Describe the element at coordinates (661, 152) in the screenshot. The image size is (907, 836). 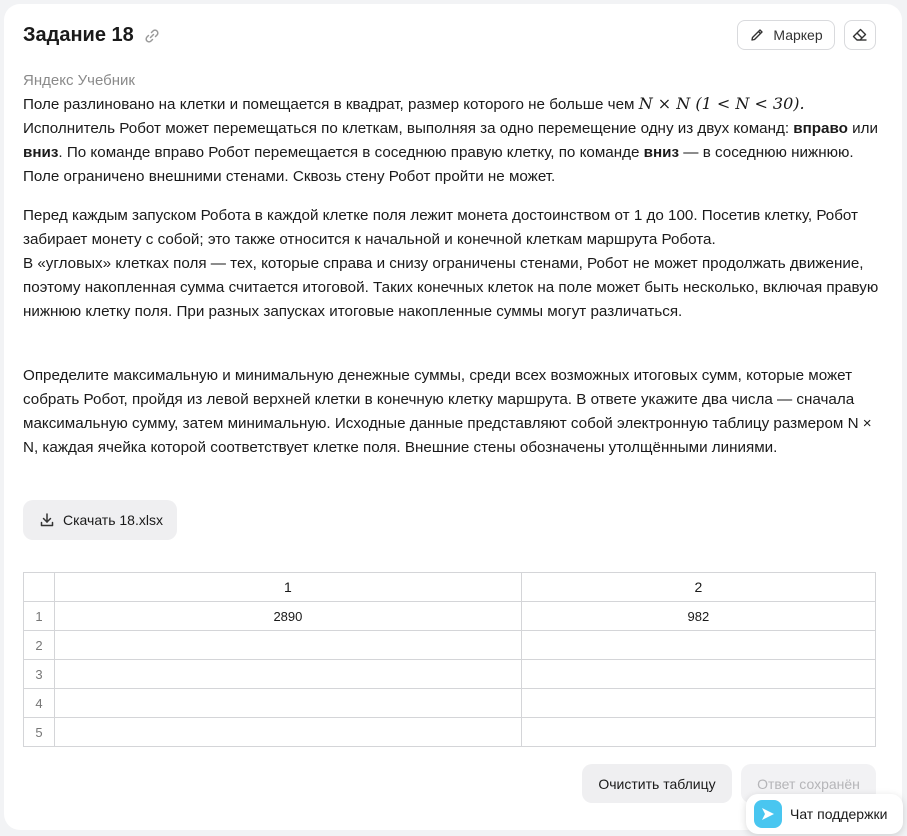
I see `command-down-2: вниз` at that location.